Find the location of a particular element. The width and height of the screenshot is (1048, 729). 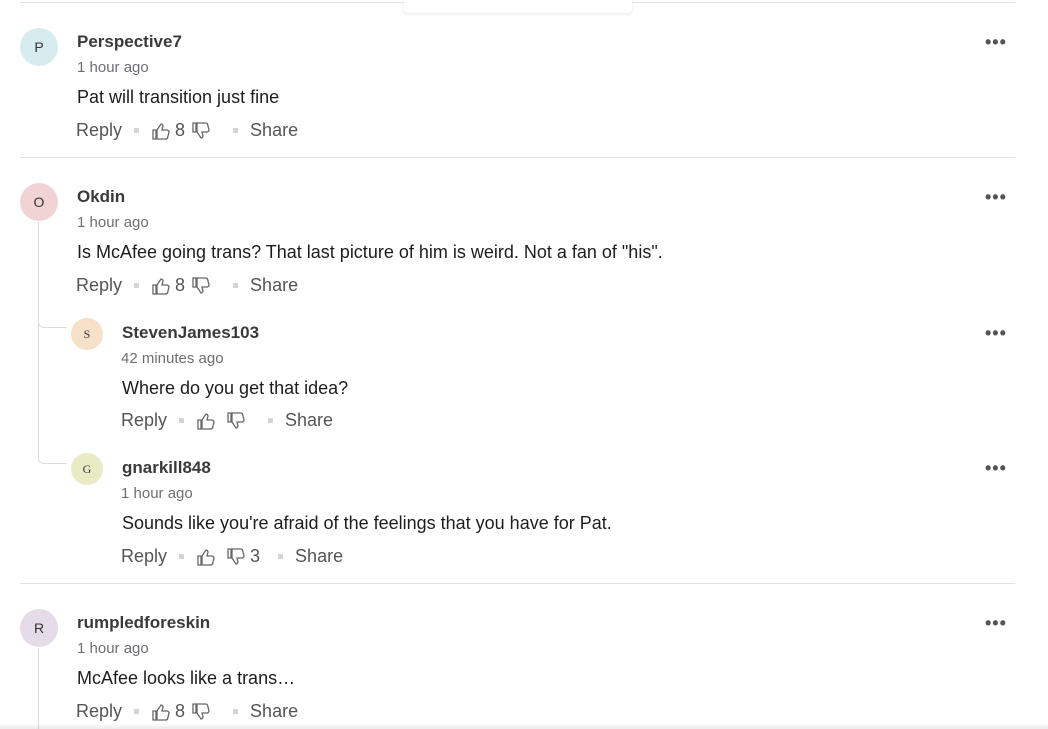

comment-actions: Reply 3 Share is located at coordinates (232, 556).